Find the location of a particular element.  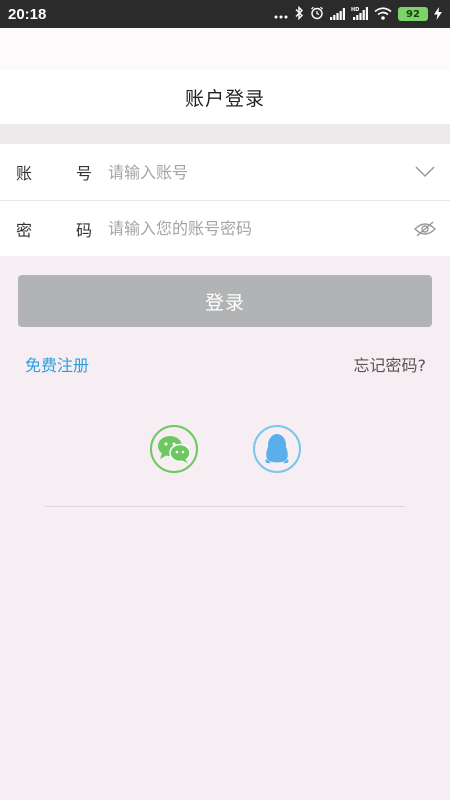

page-title: 账户登录 is located at coordinates (224, 98).